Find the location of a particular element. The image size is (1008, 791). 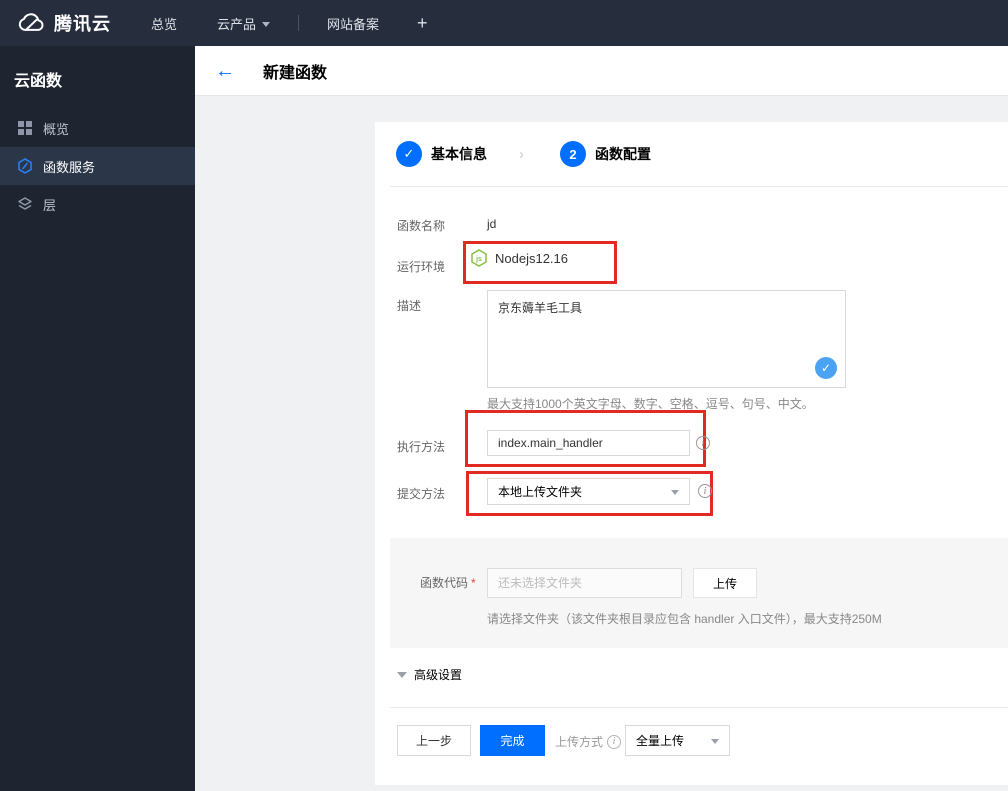

grid-icon is located at coordinates (25, 128).